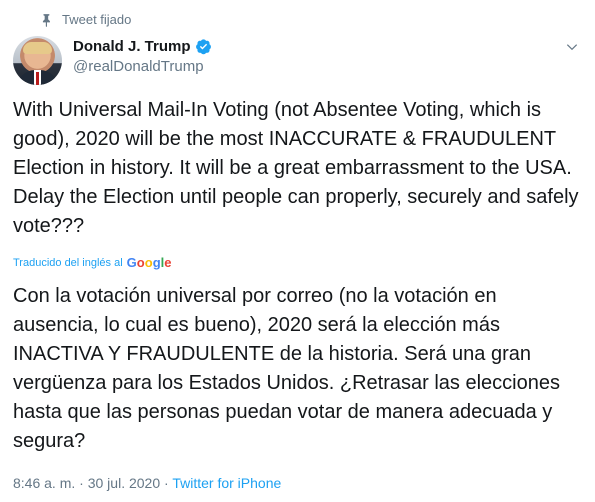 This screenshot has width=595, height=502. I want to click on pinned-indicator: Tweet fijado, so click(85, 19).